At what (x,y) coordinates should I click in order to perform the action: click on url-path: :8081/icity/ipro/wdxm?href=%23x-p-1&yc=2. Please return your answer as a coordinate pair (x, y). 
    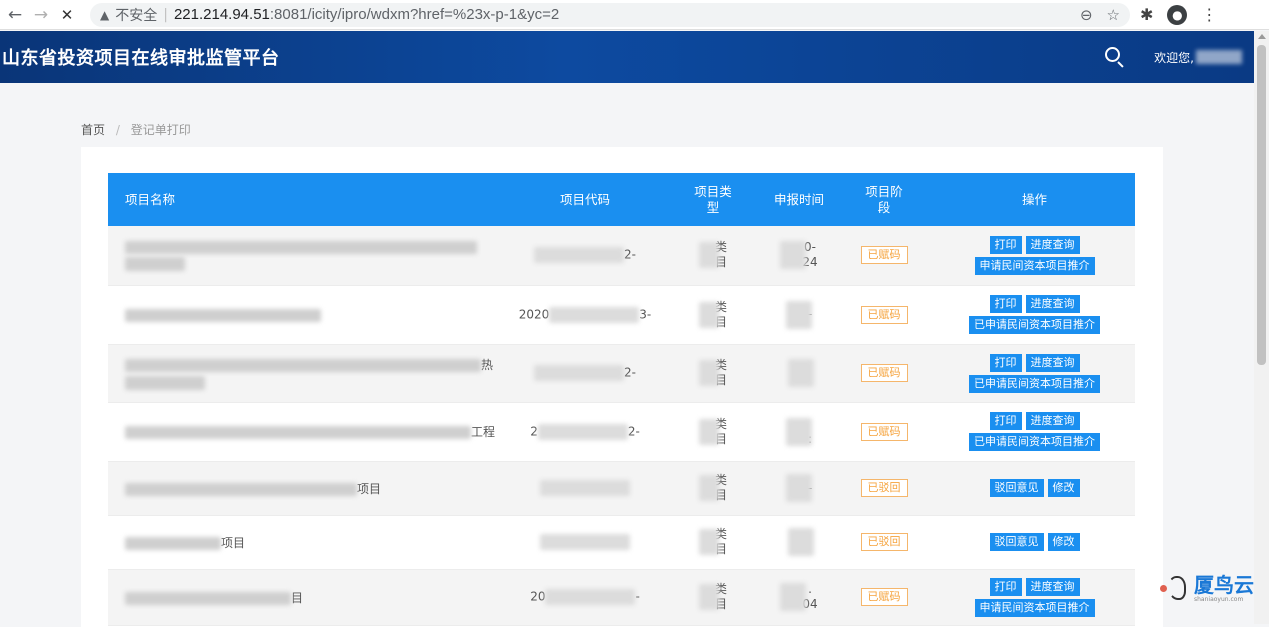
    Looking at the image, I should click on (414, 14).